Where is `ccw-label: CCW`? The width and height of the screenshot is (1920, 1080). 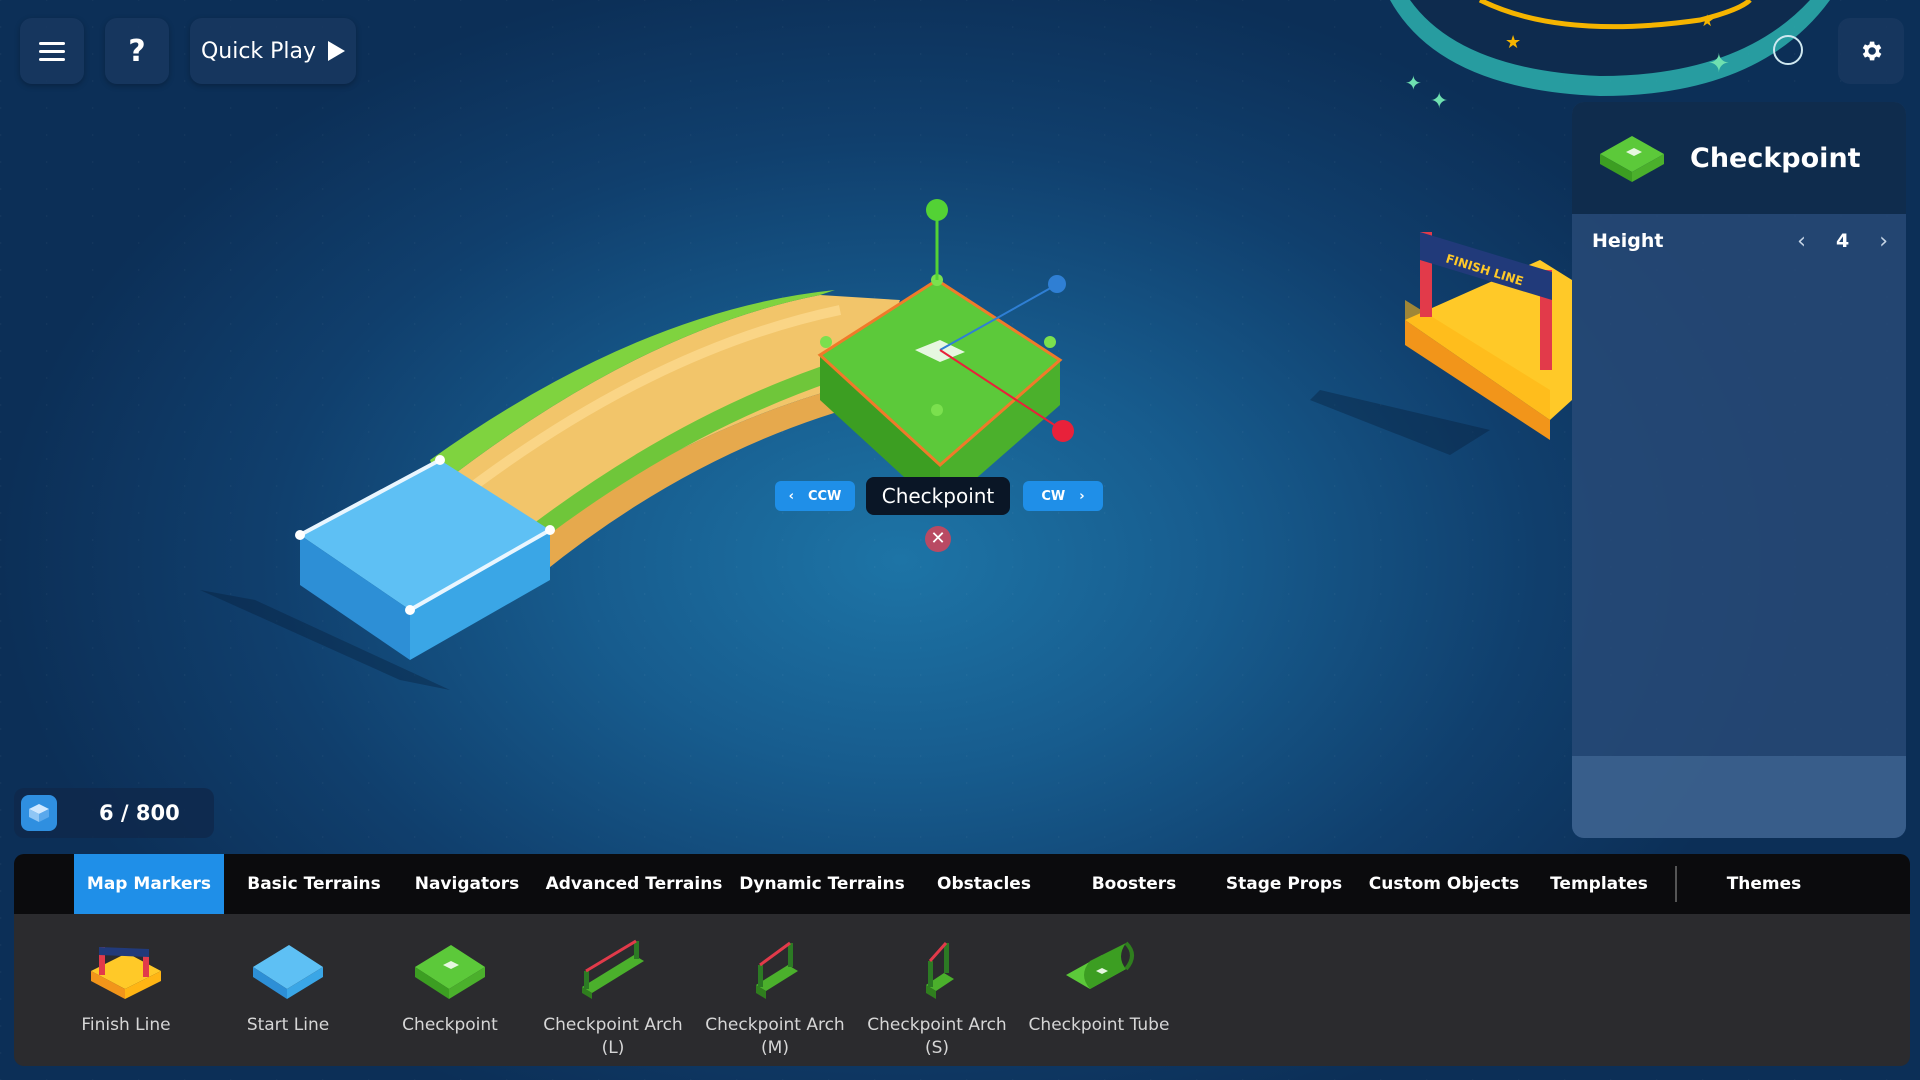
ccw-label: CCW is located at coordinates (824, 496).